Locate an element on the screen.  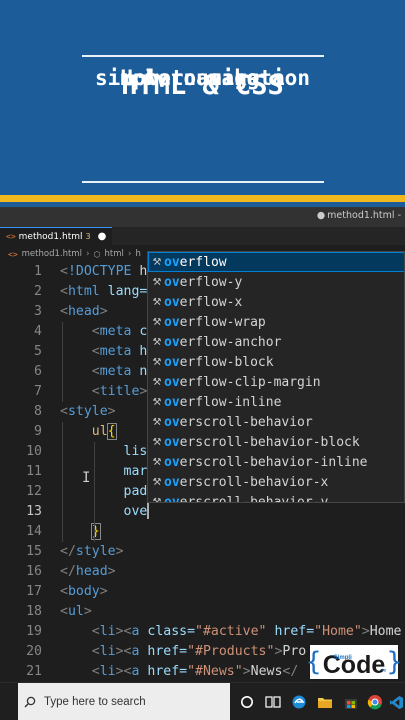
autocomplete-item: ⚒ ov erflow-x is located at coordinates (276, 302).